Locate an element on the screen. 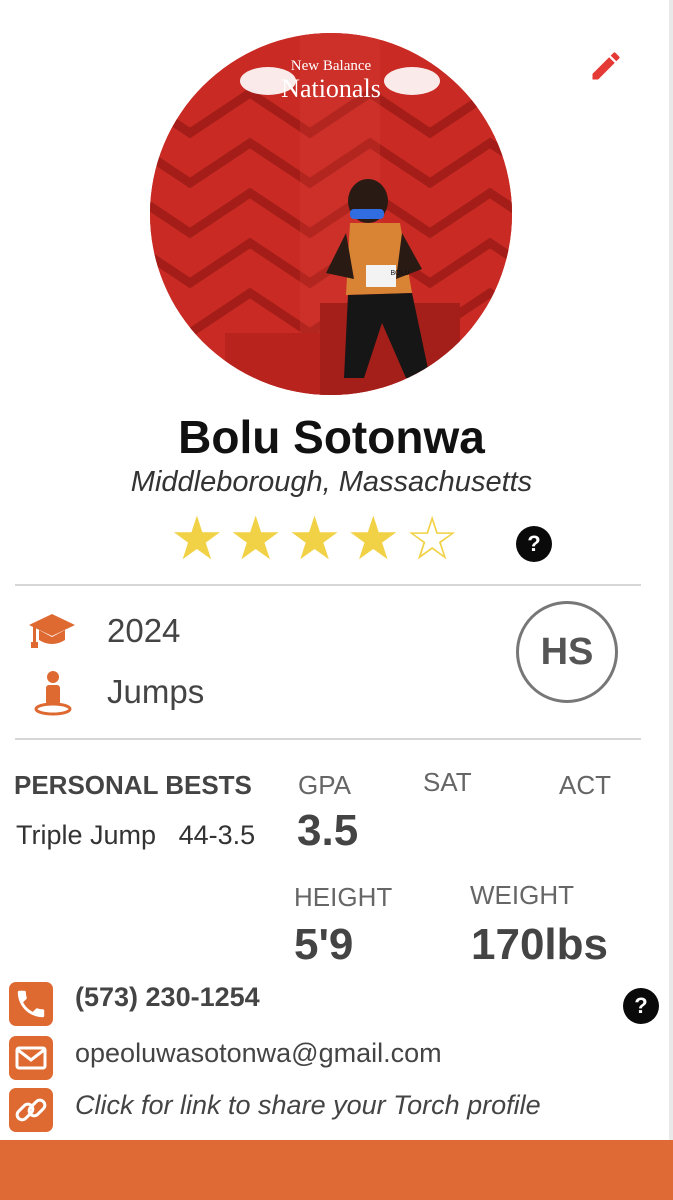  athlete-name: Bolu Sotonwa is located at coordinates (331, 437).